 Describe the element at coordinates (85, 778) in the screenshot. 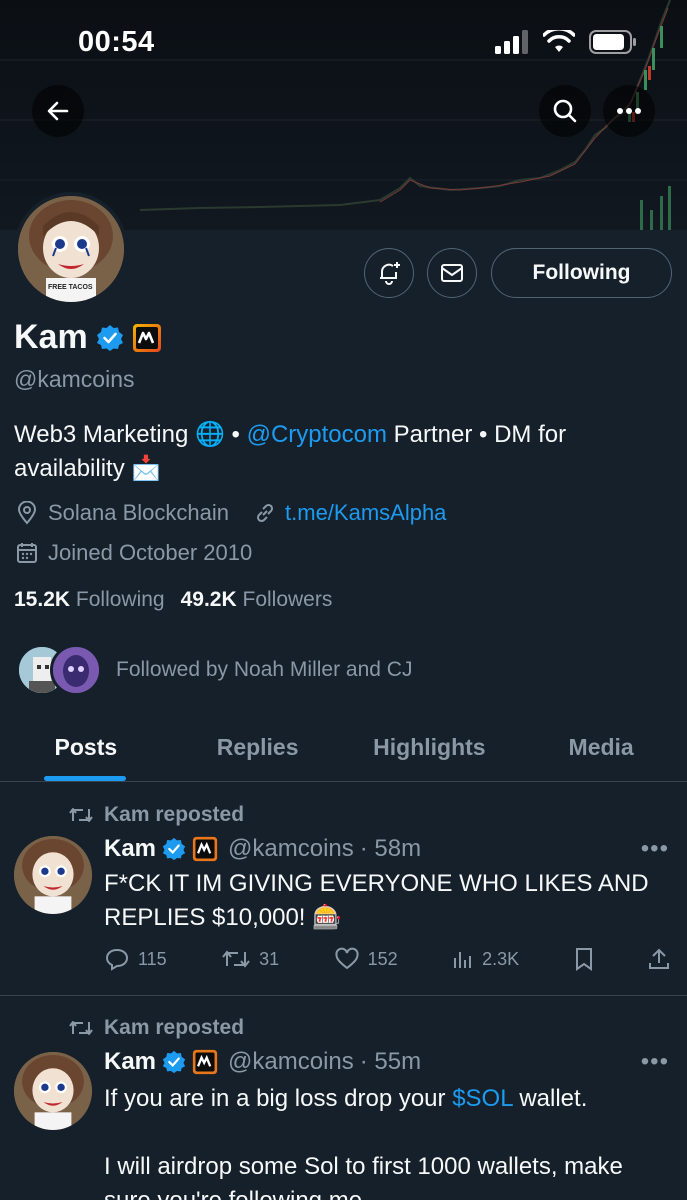

I see `active-tab-indicator` at that location.